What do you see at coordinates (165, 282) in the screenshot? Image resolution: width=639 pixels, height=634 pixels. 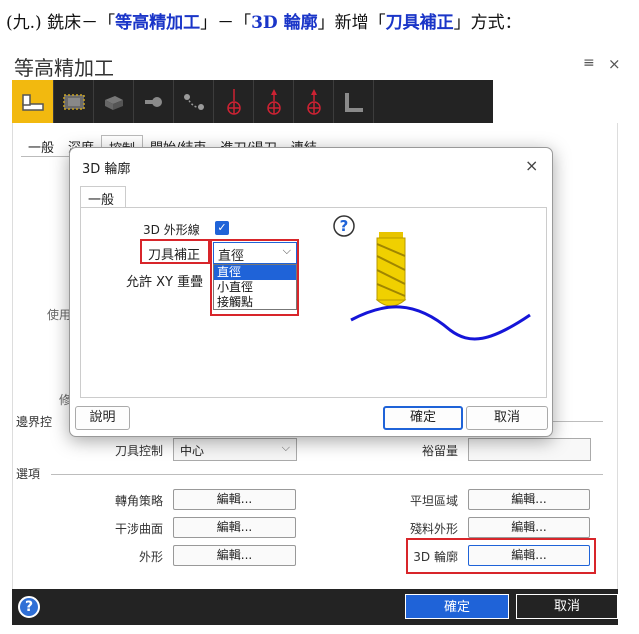 I see `allow-xy-overlap-label: 允許 XY 重疊` at bounding box center [165, 282].